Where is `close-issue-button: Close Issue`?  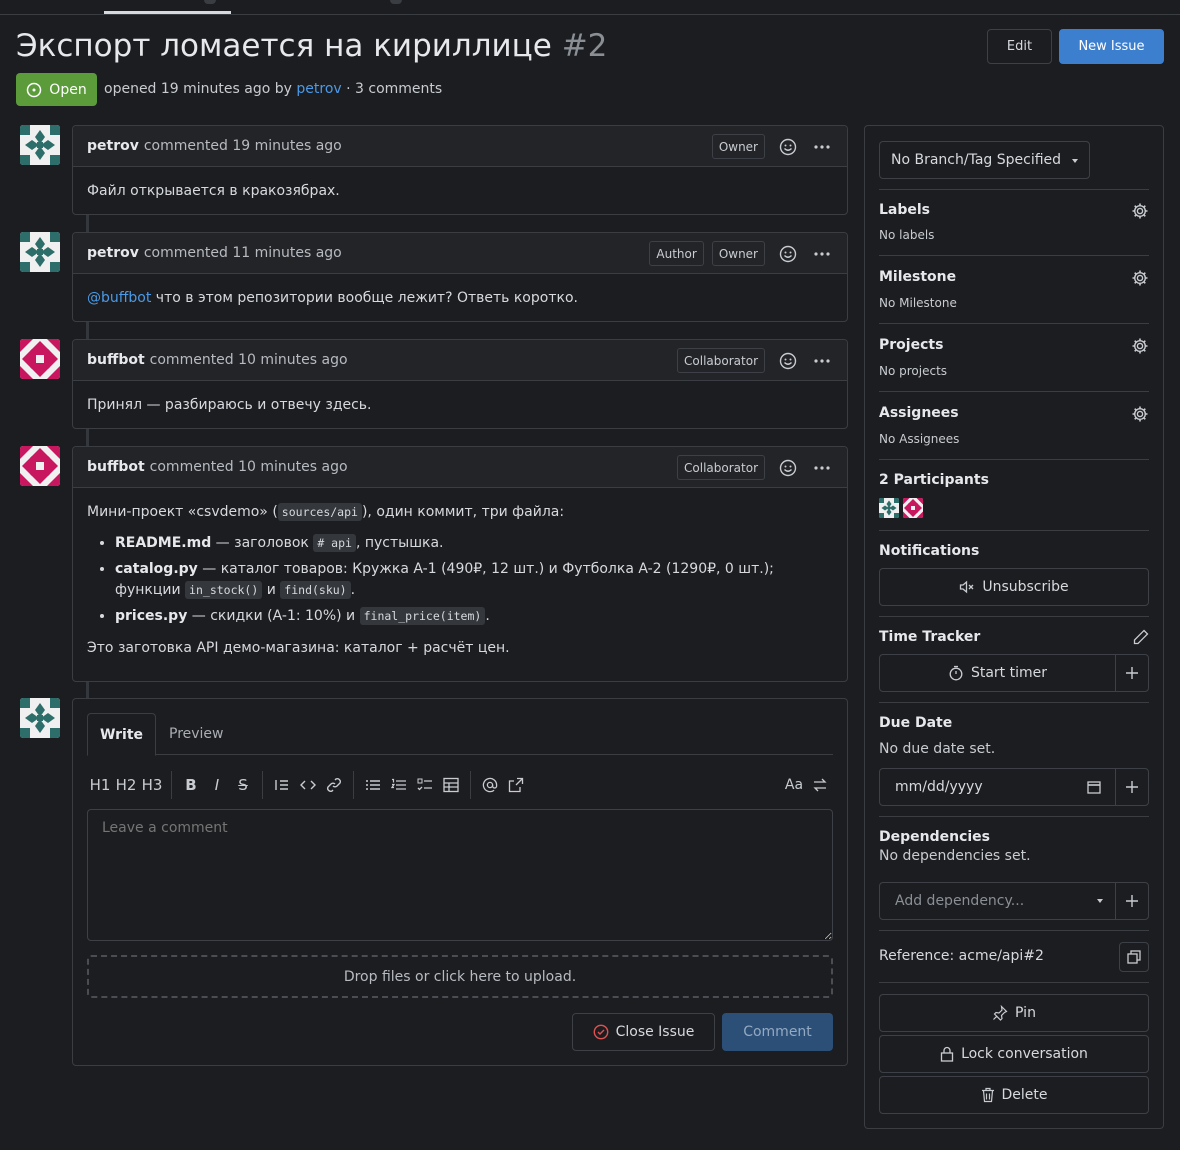 close-issue-button: Close Issue is located at coordinates (643, 1032).